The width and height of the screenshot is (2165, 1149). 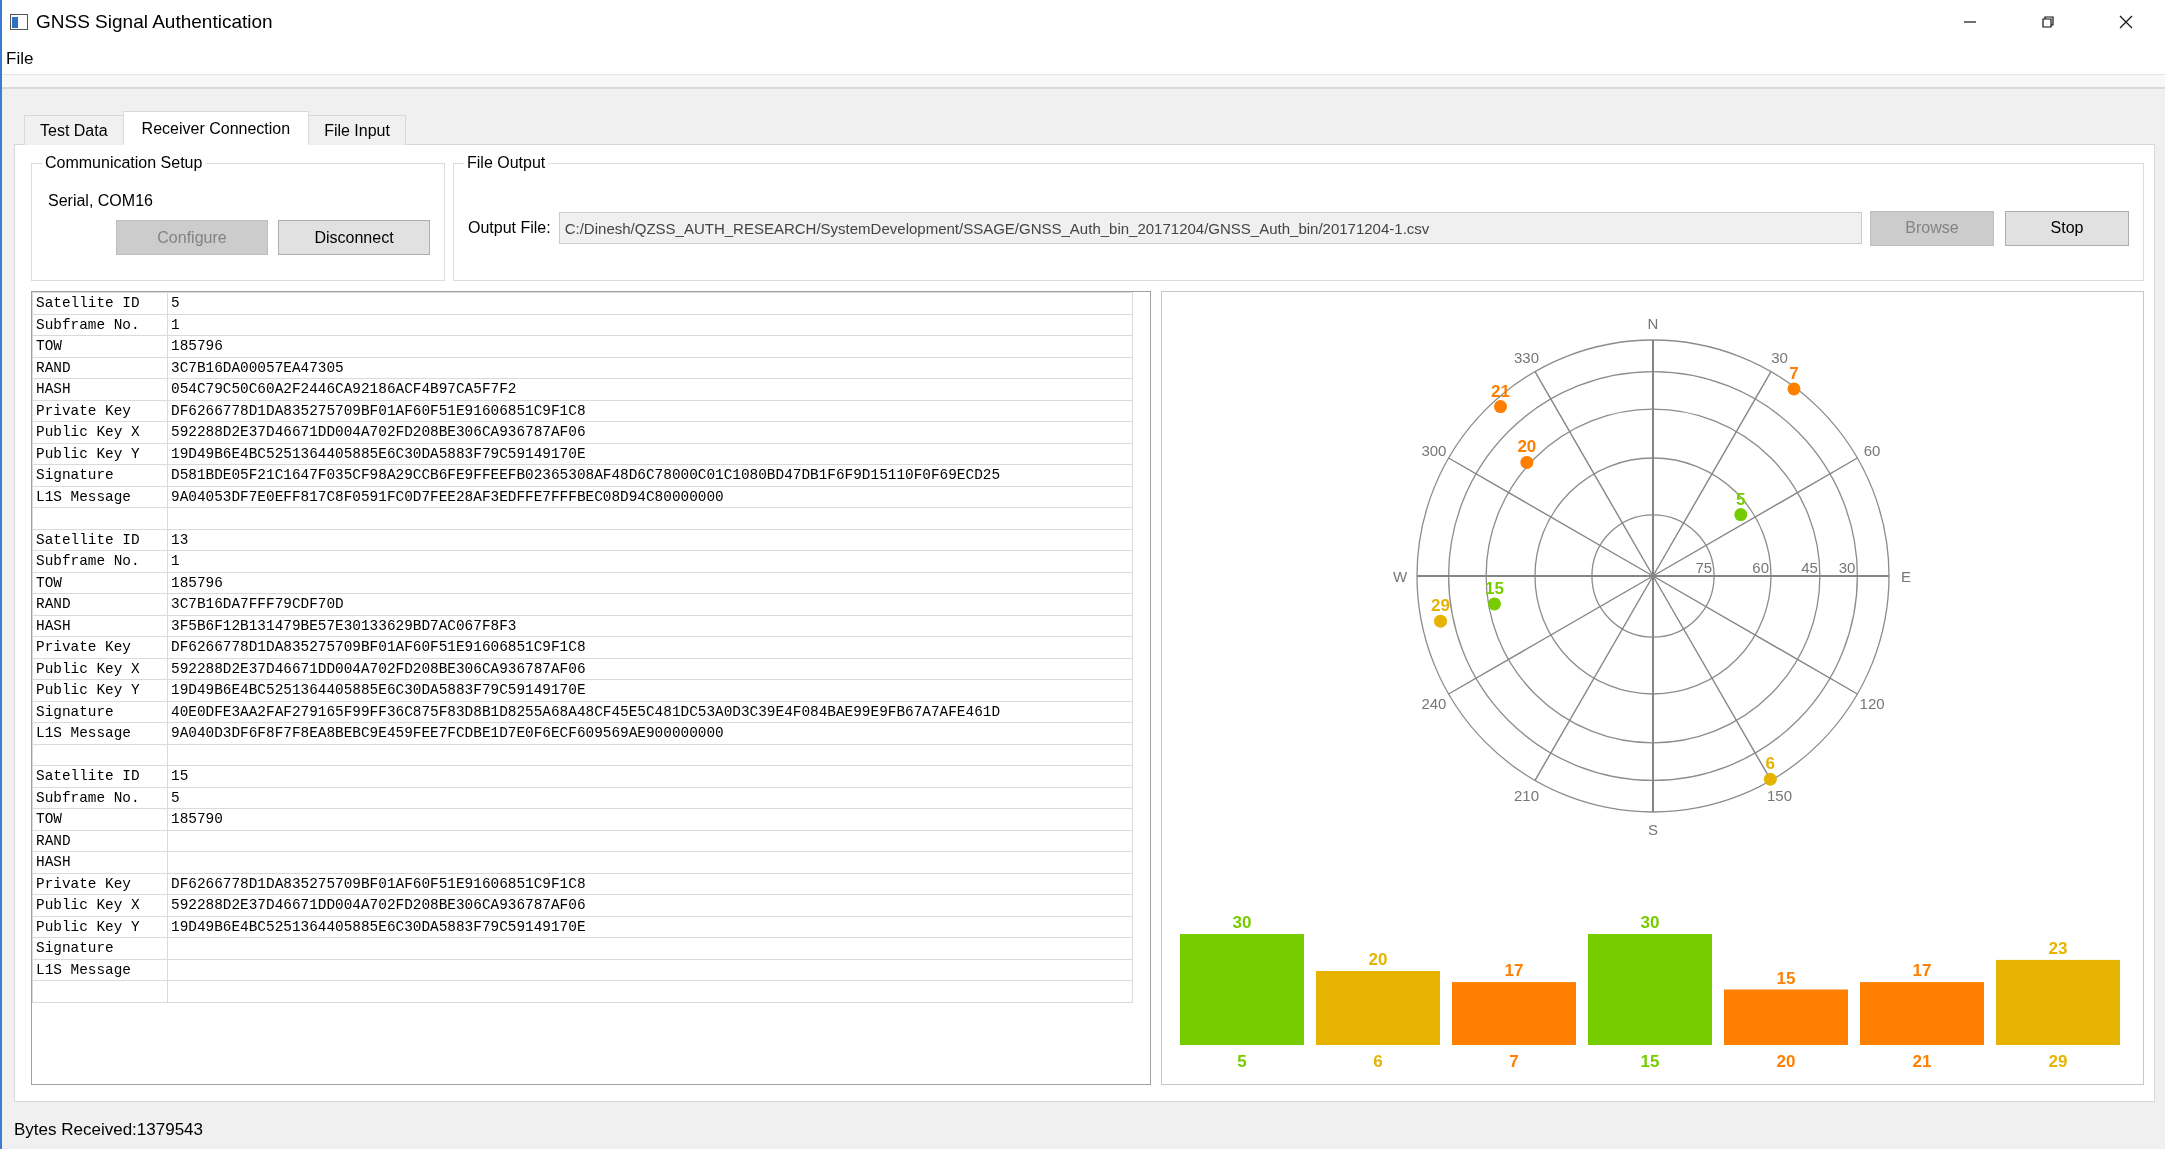 I want to click on window-title: GNSS Signal Authentication, so click(x=155, y=22).